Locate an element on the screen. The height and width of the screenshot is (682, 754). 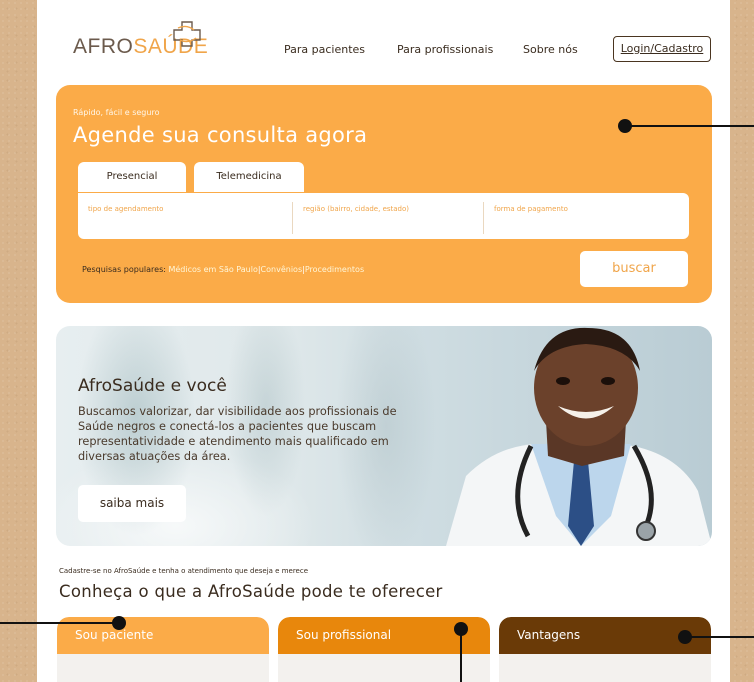
login-button: Login/Cadastro is located at coordinates (662, 49).